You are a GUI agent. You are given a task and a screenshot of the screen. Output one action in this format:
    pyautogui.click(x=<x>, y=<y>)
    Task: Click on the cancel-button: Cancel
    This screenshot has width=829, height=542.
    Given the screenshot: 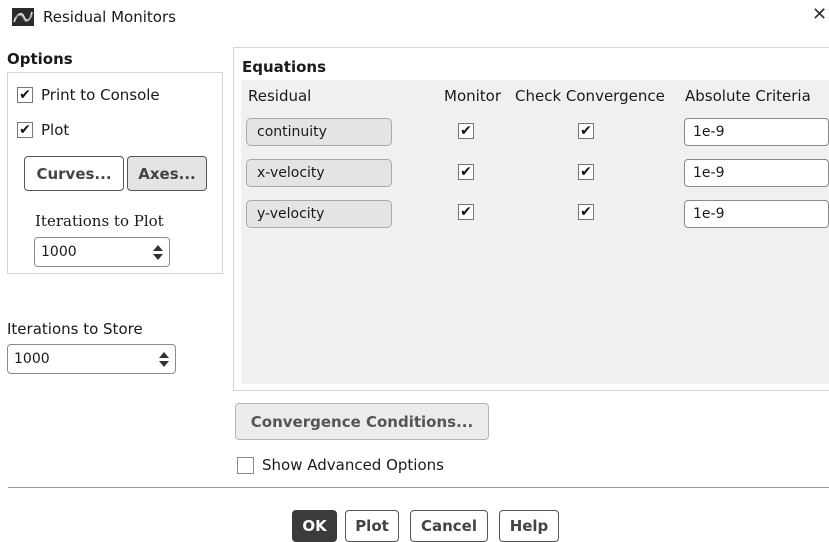 What is the action you would take?
    pyautogui.click(x=449, y=526)
    